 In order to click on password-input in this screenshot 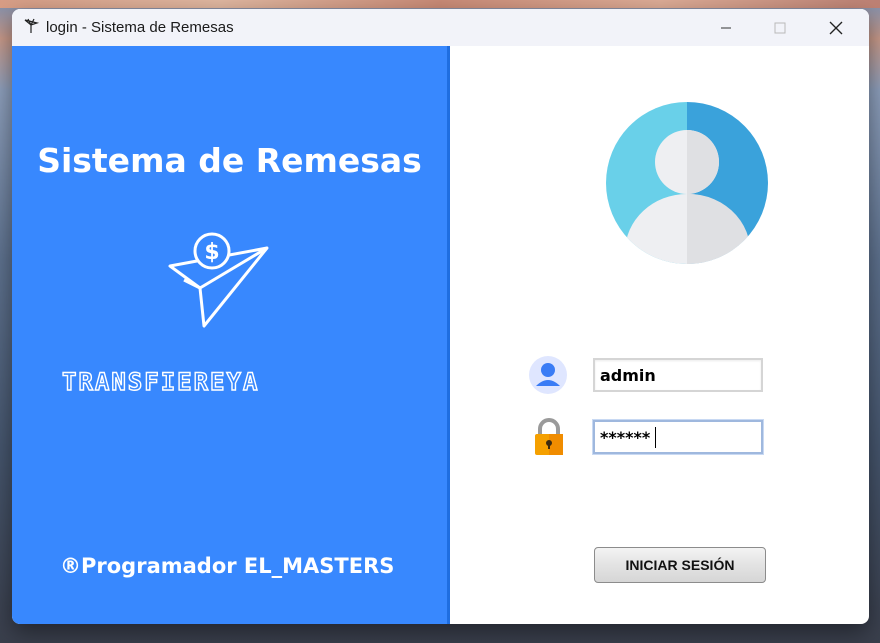, I will do `click(678, 437)`.